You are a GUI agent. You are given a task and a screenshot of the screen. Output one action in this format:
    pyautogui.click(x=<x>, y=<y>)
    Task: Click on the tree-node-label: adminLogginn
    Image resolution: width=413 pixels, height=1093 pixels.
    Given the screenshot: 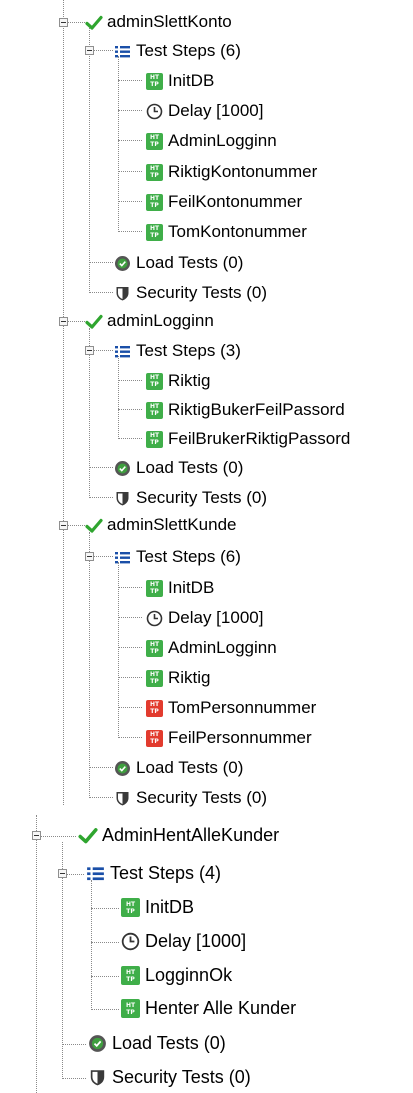 What is the action you would take?
    pyautogui.click(x=160, y=320)
    